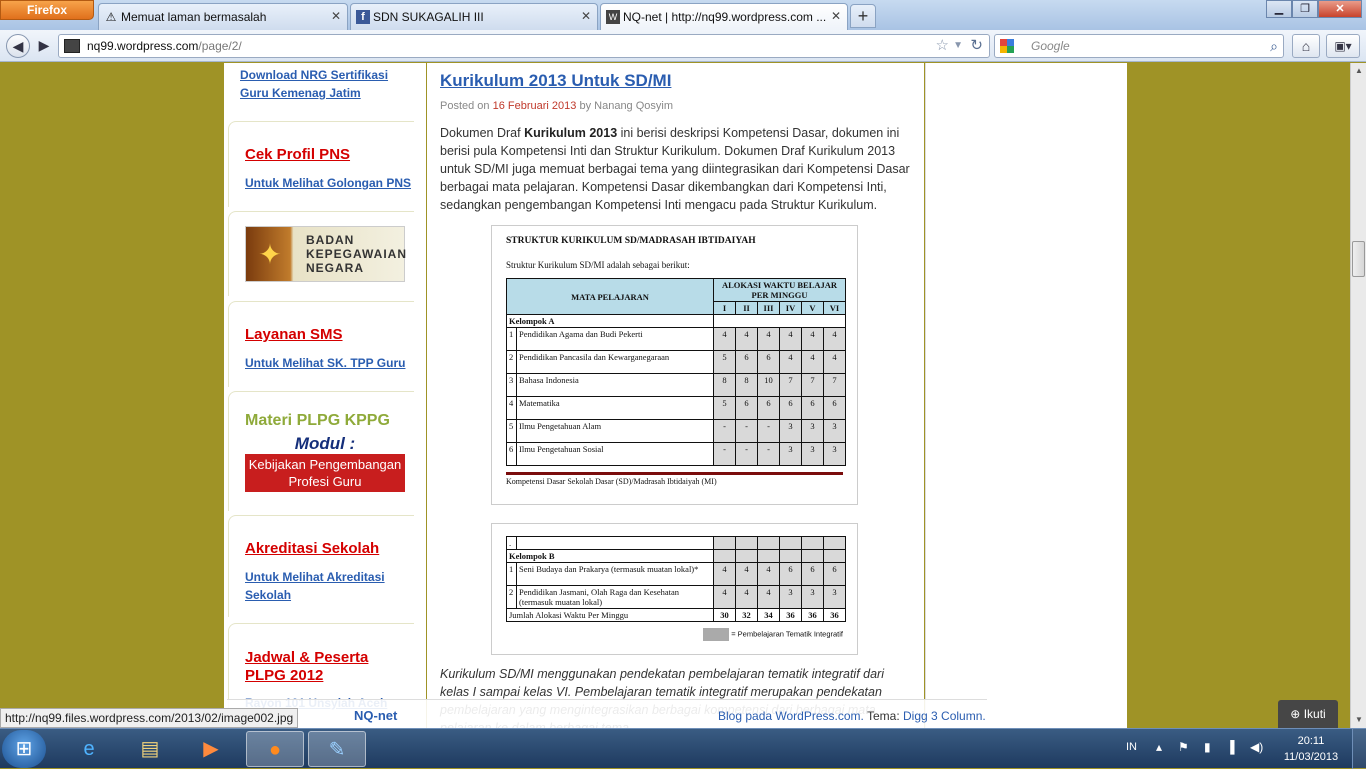 This screenshot has height=769, width=1366. What do you see at coordinates (768, 308) in the screenshot?
I see `grade-header: III` at bounding box center [768, 308].